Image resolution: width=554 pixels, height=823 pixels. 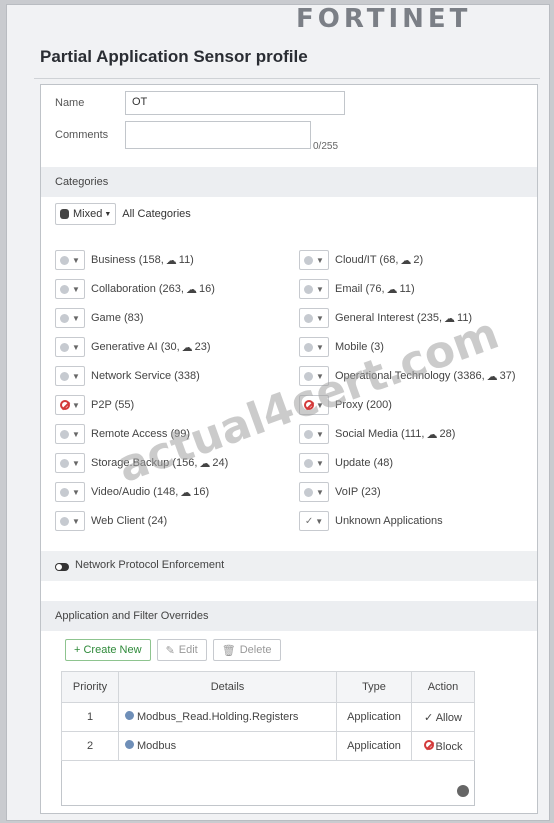 What do you see at coordinates (374, 746) in the screenshot?
I see `row-type: Application` at bounding box center [374, 746].